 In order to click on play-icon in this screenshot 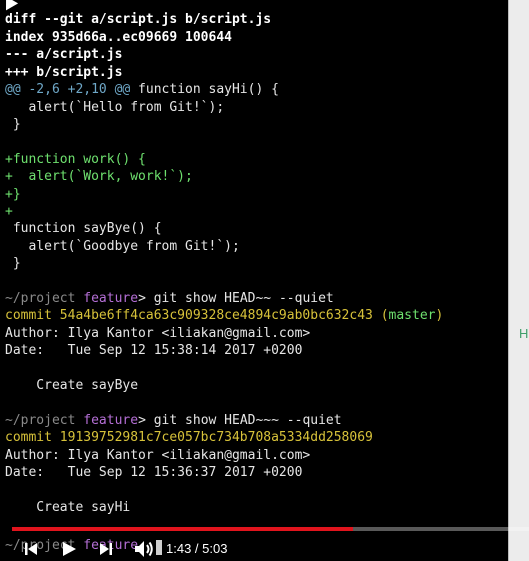, I will do `click(69, 549)`.